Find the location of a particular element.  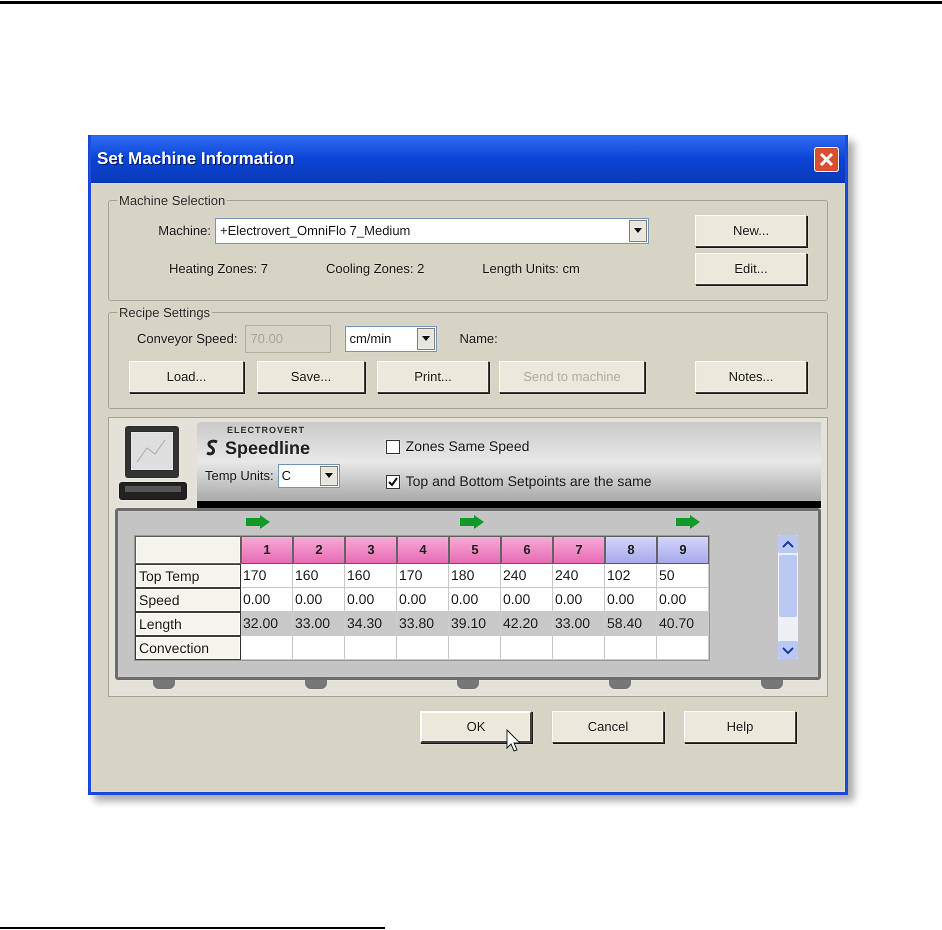

table-cell: 39.10 is located at coordinates (475, 624).